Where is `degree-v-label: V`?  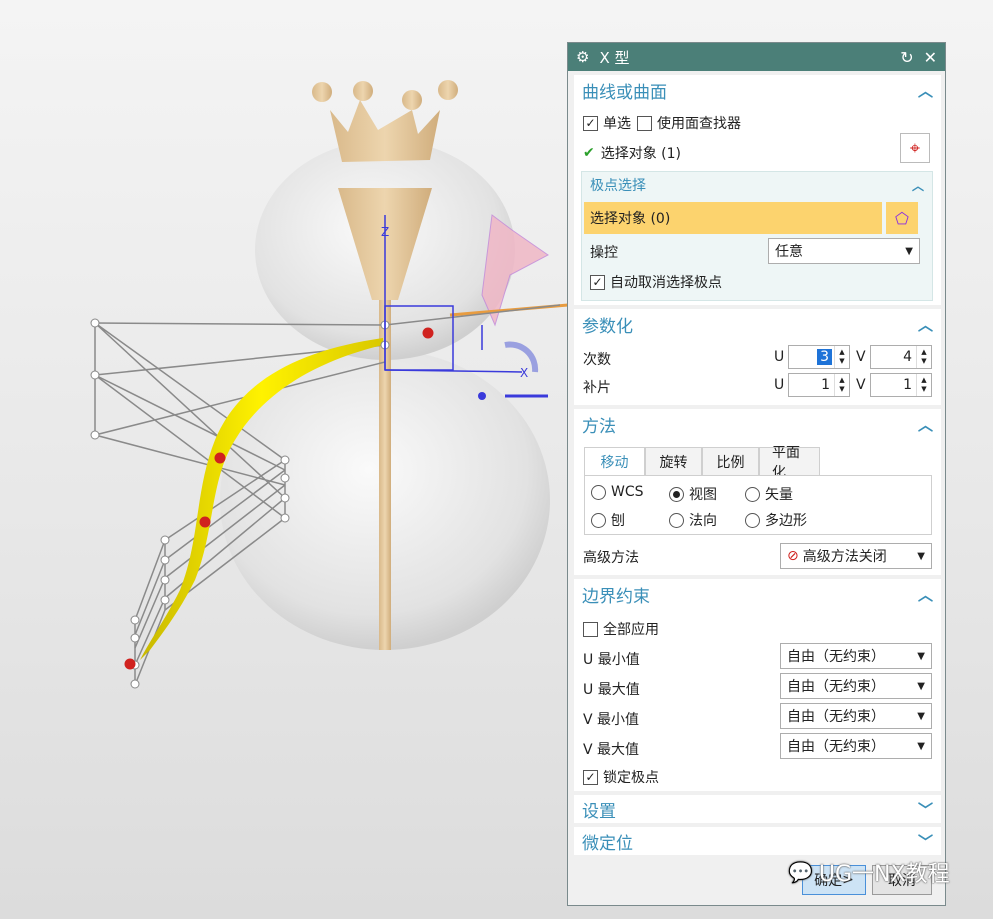
degree-v-label: V is located at coordinates (861, 357).